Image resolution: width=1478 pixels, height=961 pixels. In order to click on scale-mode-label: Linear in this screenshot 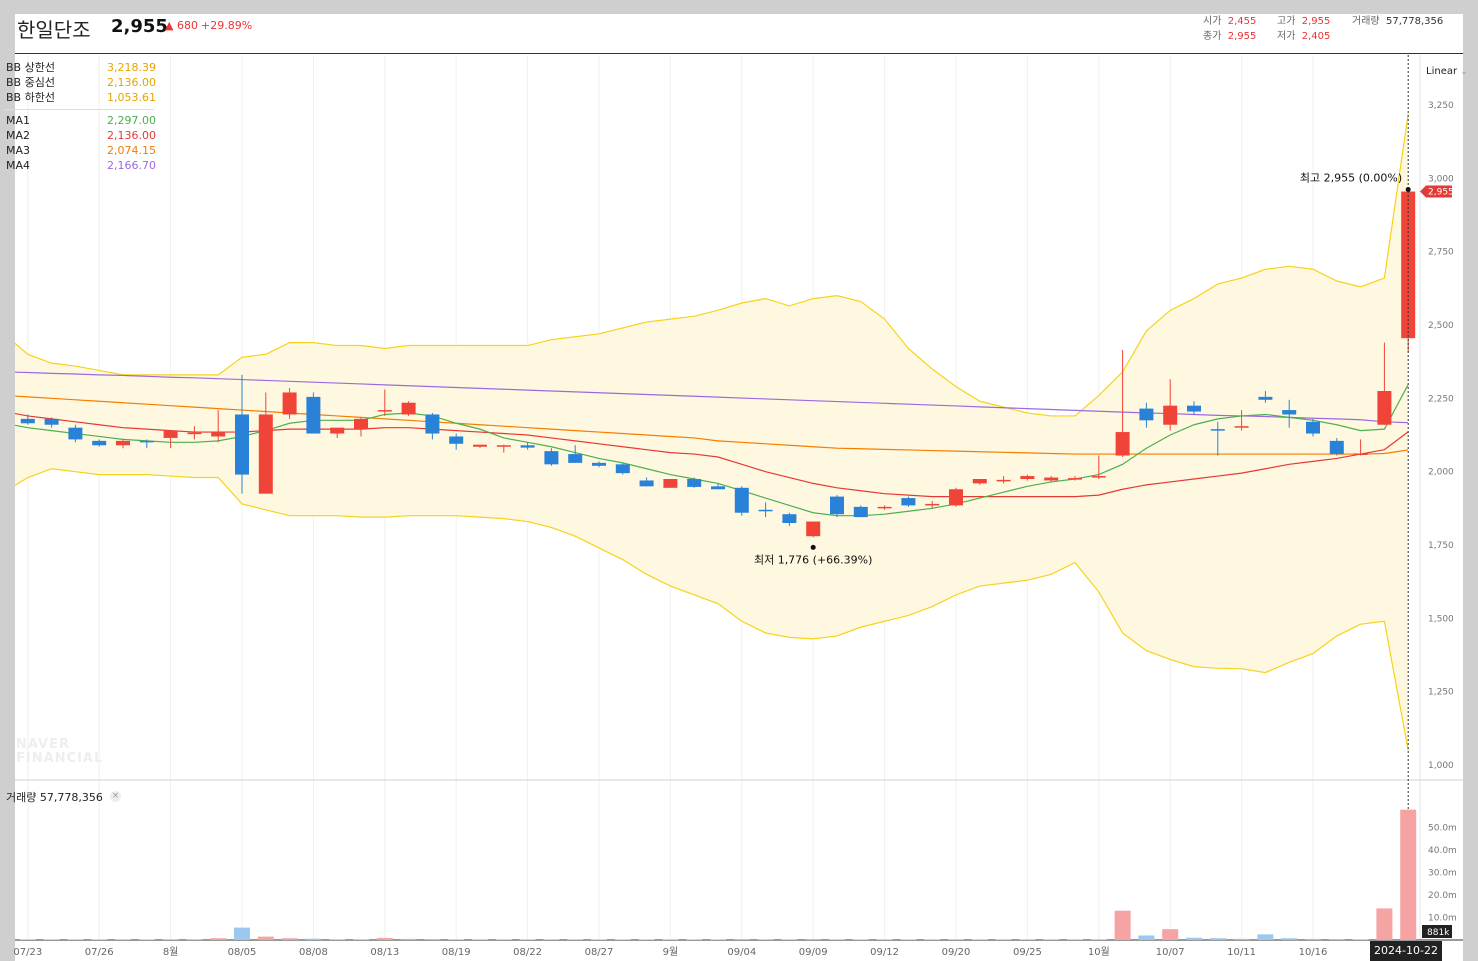, I will do `click(1442, 71)`.